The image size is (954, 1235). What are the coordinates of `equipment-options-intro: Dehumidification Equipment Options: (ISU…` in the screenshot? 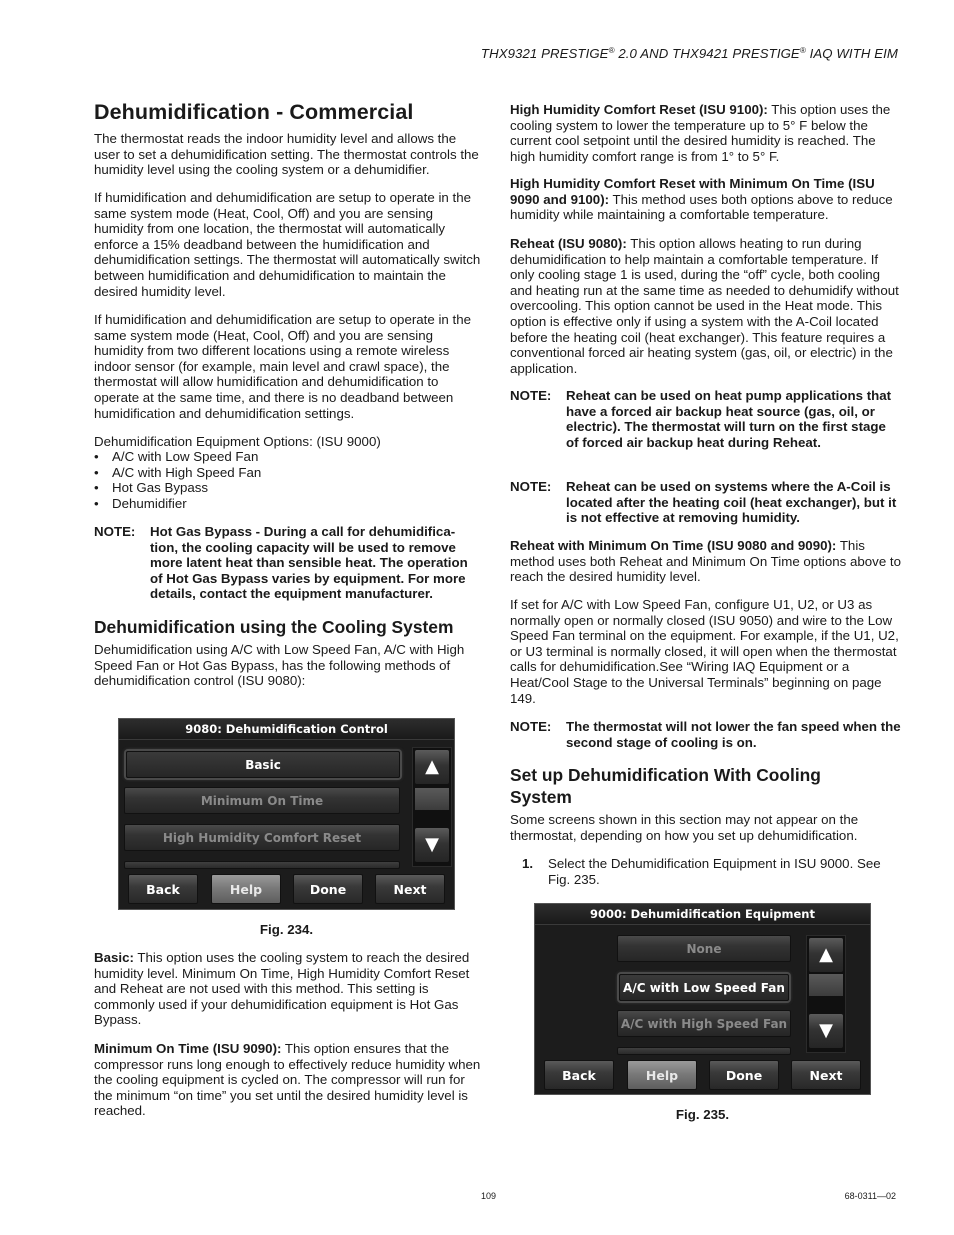 It's located at (237, 441).